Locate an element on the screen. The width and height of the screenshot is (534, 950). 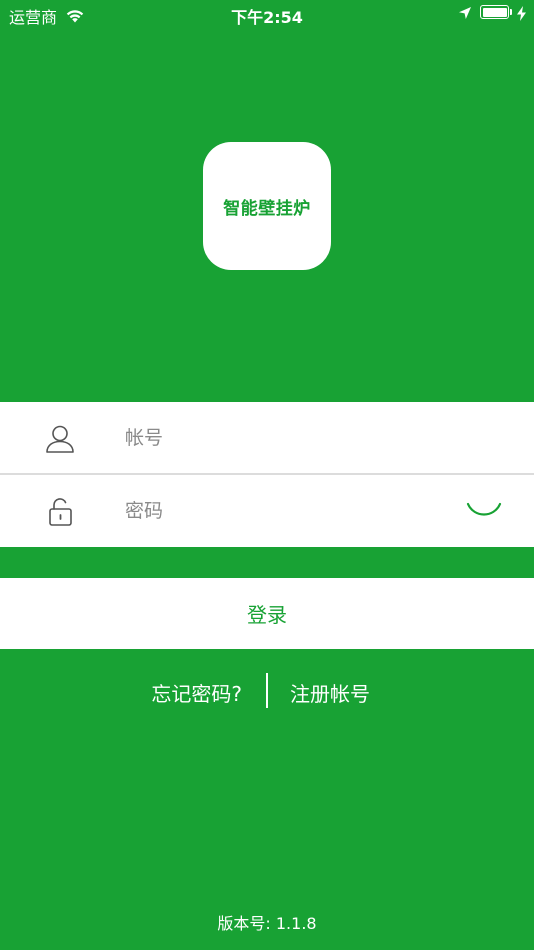
app-logo-label: 智能壁挂炉 is located at coordinates (267, 208).